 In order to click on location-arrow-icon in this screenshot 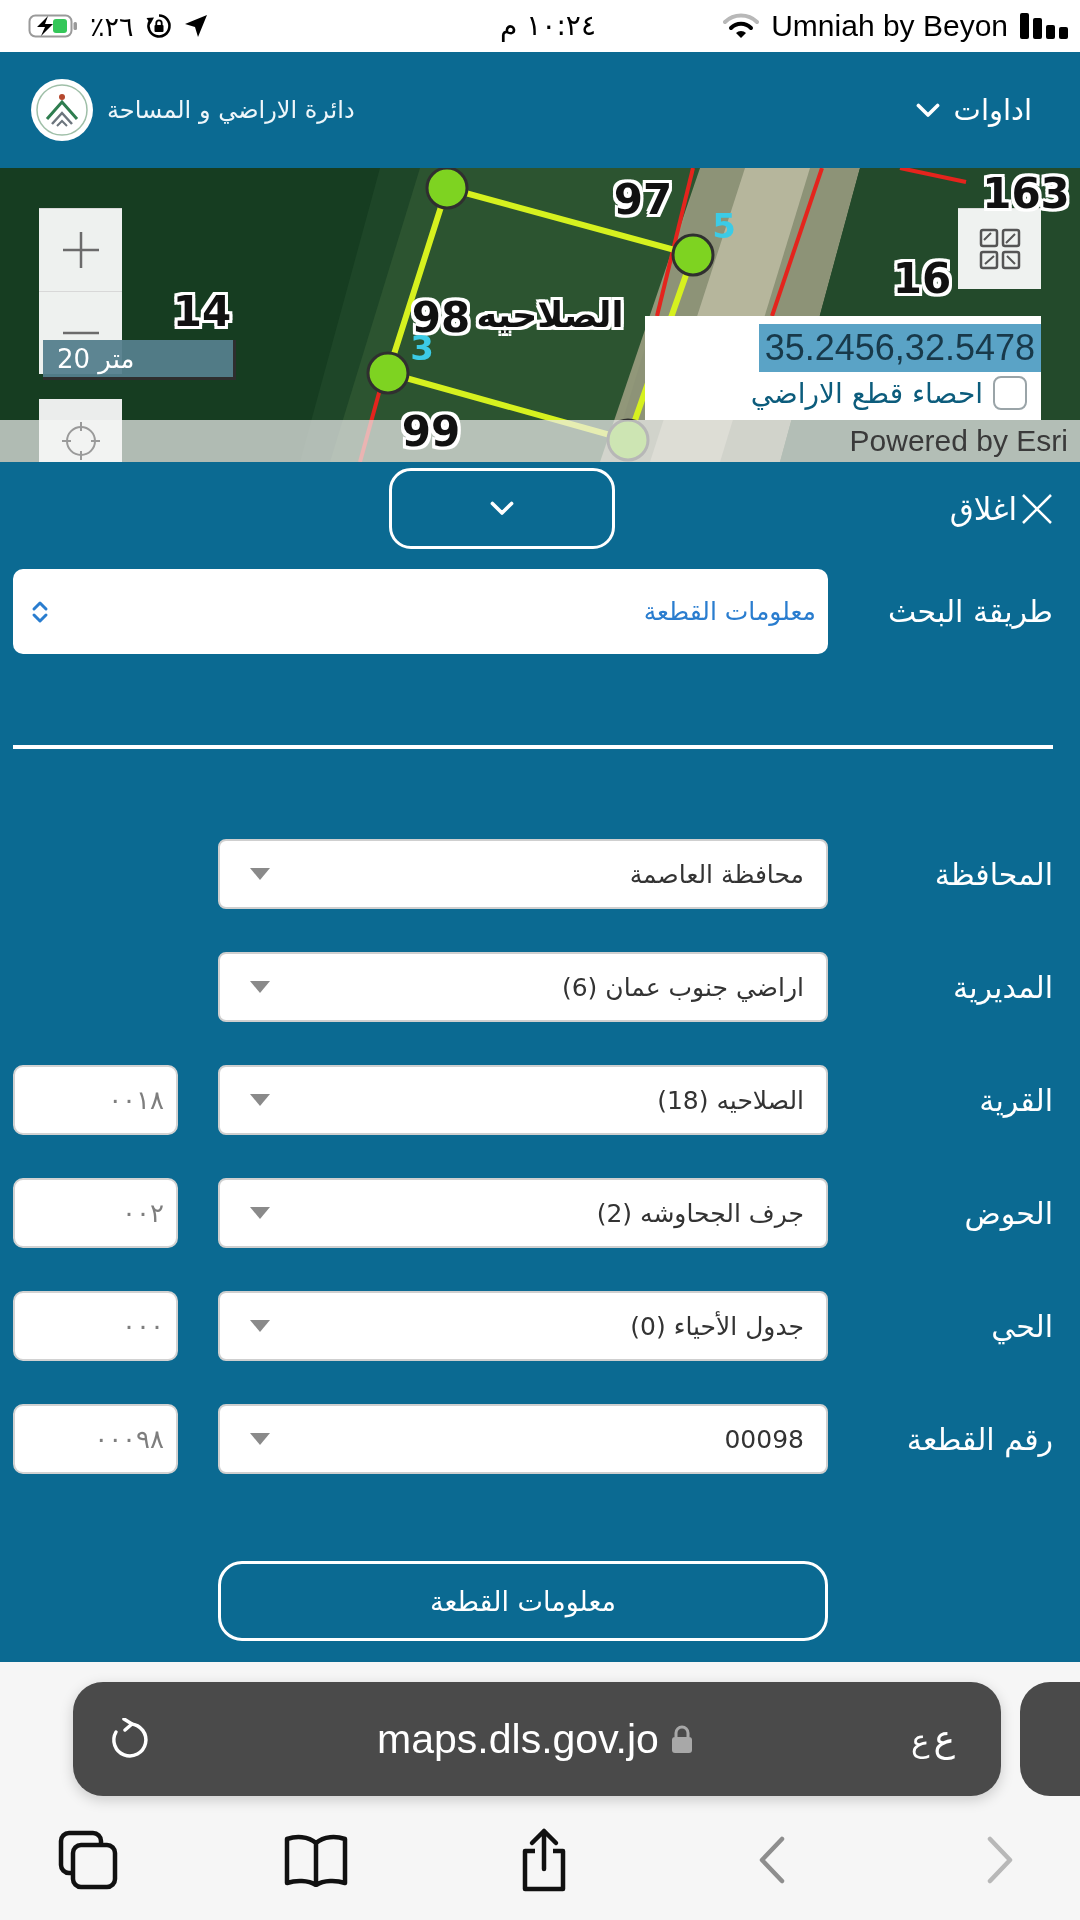, I will do `click(195, 26)`.